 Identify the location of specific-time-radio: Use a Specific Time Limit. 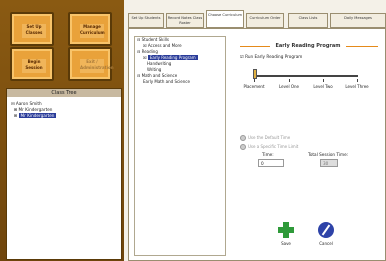
(269, 147).